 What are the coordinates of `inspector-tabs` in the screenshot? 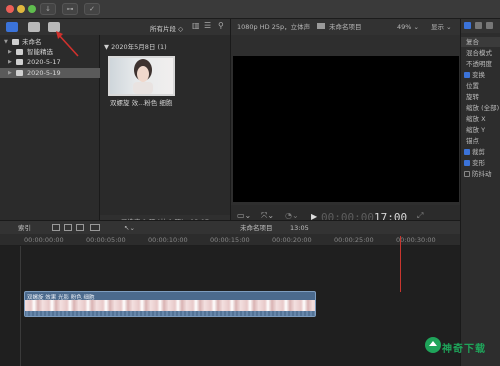 It's located at (480, 26).